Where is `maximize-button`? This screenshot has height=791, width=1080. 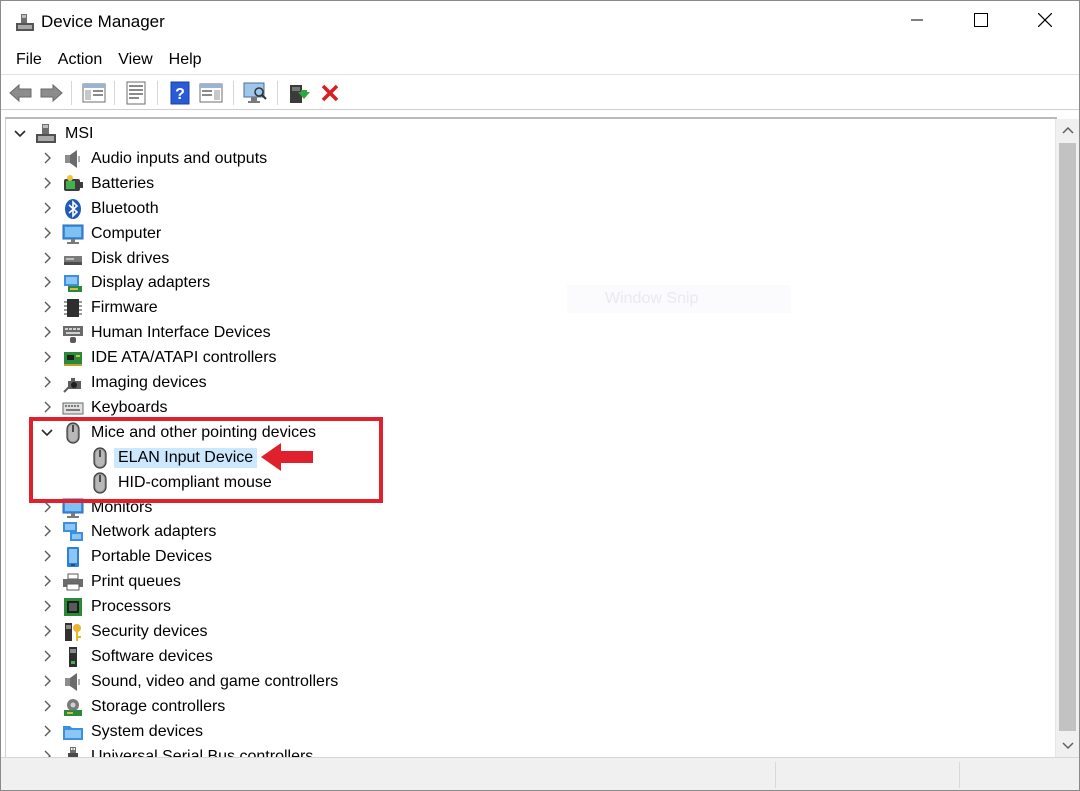 maximize-button is located at coordinates (981, 20).